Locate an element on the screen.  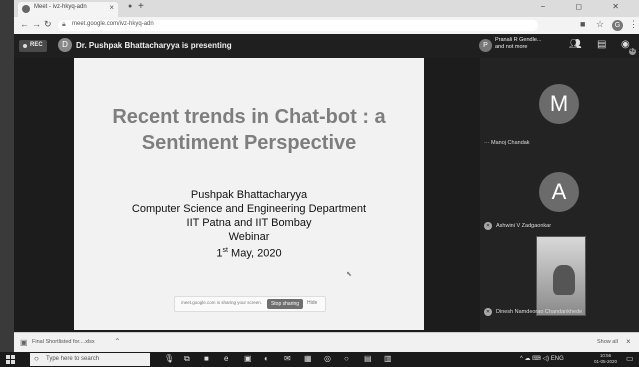
system-tray: ^ ☁ ⌨ ◁) ENG is located at coordinates (542, 358).